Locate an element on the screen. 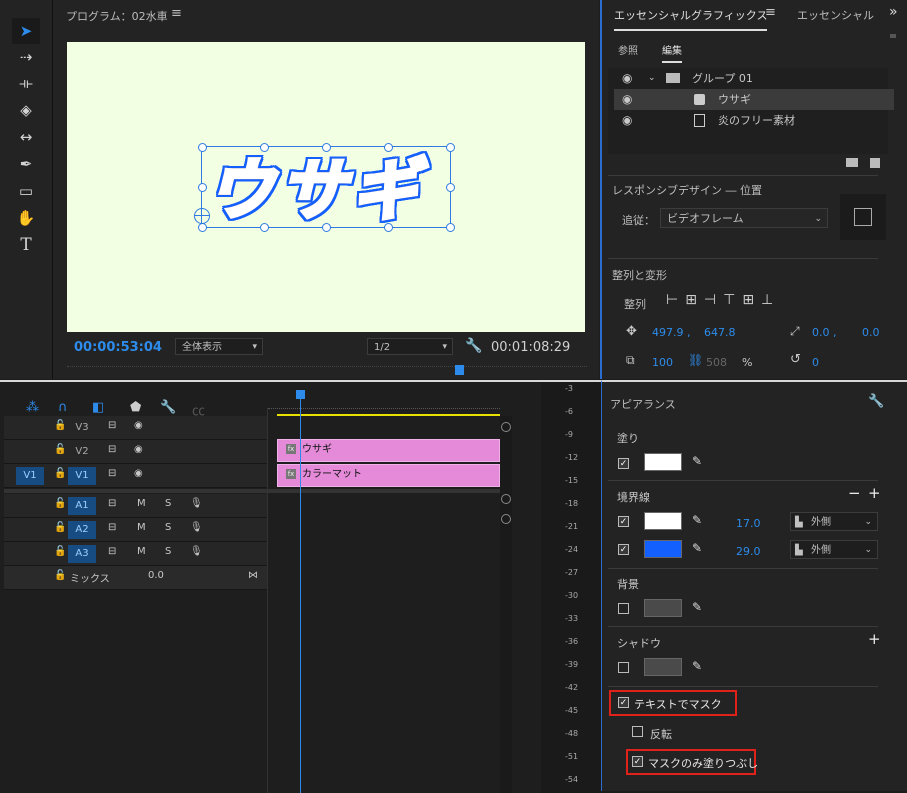 This screenshot has height=793, width=907. stroke2-color-swatch is located at coordinates (663, 549).